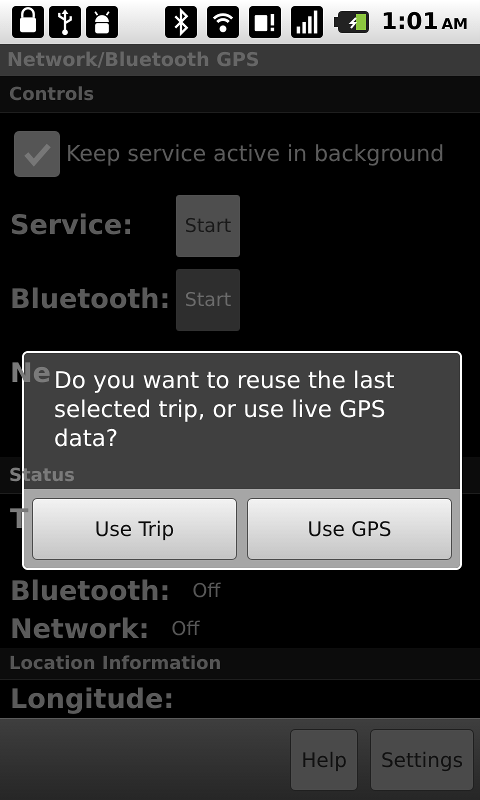 The width and height of the screenshot is (480, 800). What do you see at coordinates (37, 154) in the screenshot?
I see `checkbox` at bounding box center [37, 154].